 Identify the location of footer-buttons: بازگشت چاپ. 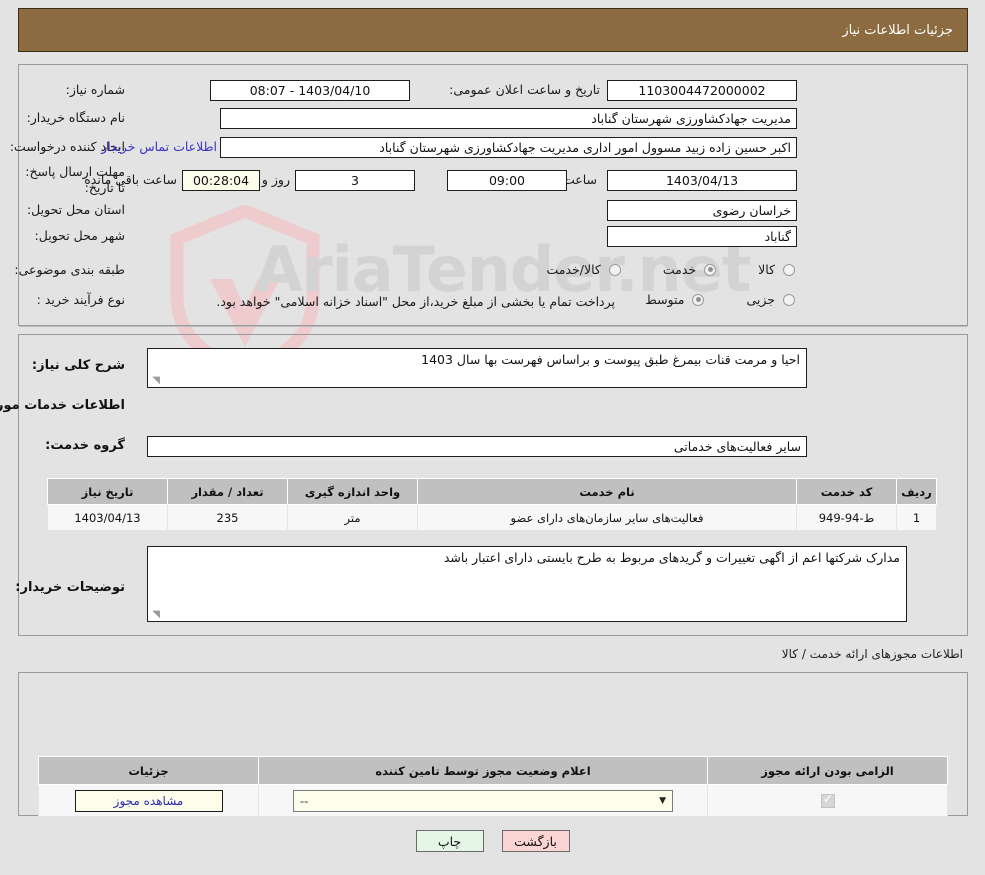
(492, 841).